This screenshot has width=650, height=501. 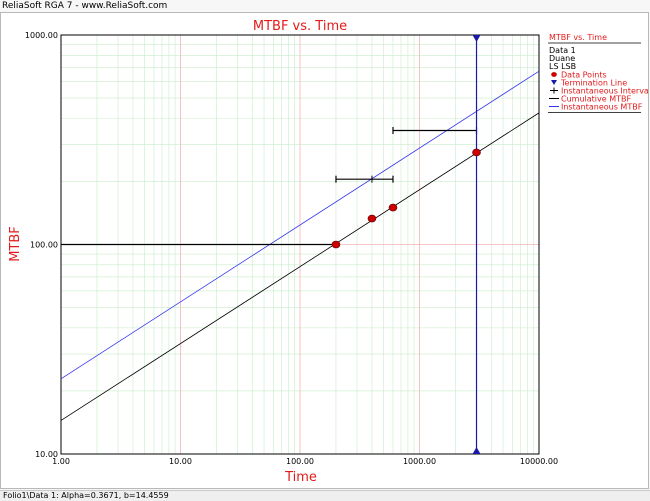 What do you see at coordinates (602, 107) in the screenshot?
I see `legend-item-label: Instantaneous MTBF` at bounding box center [602, 107].